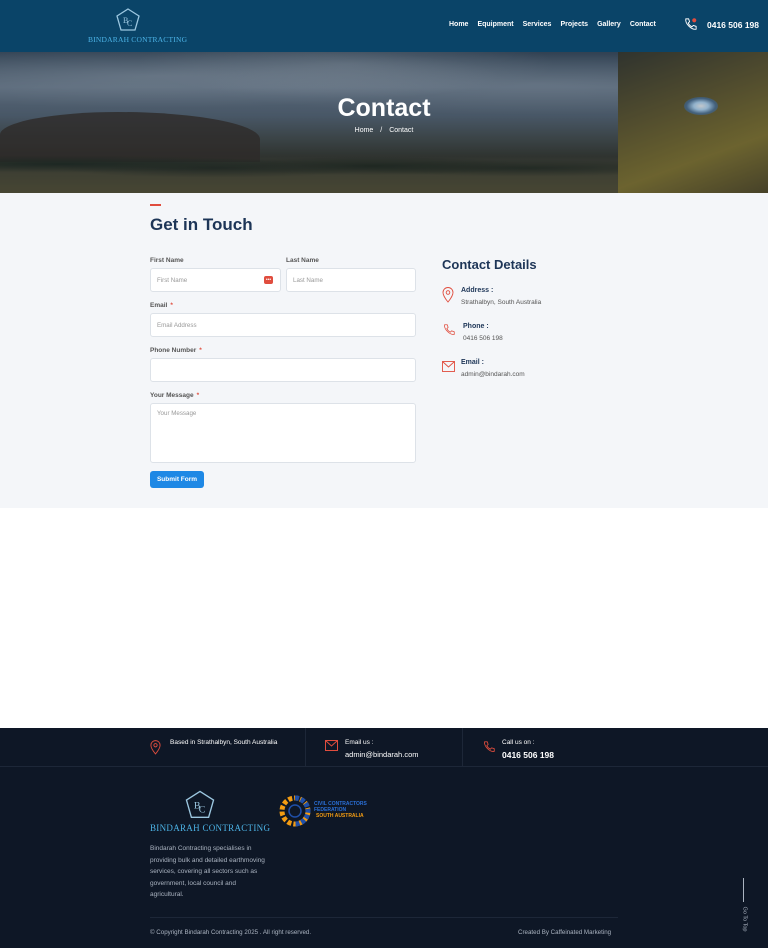 This screenshot has height=948, width=768. I want to click on nav-contact: Contact, so click(643, 24).